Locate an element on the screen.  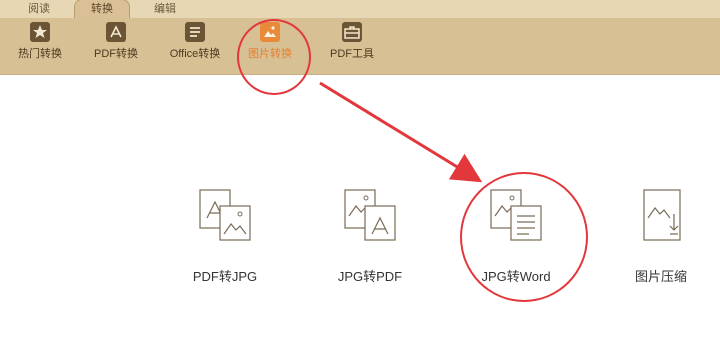
annotation-ring-feature is located at coordinates (524, 237).